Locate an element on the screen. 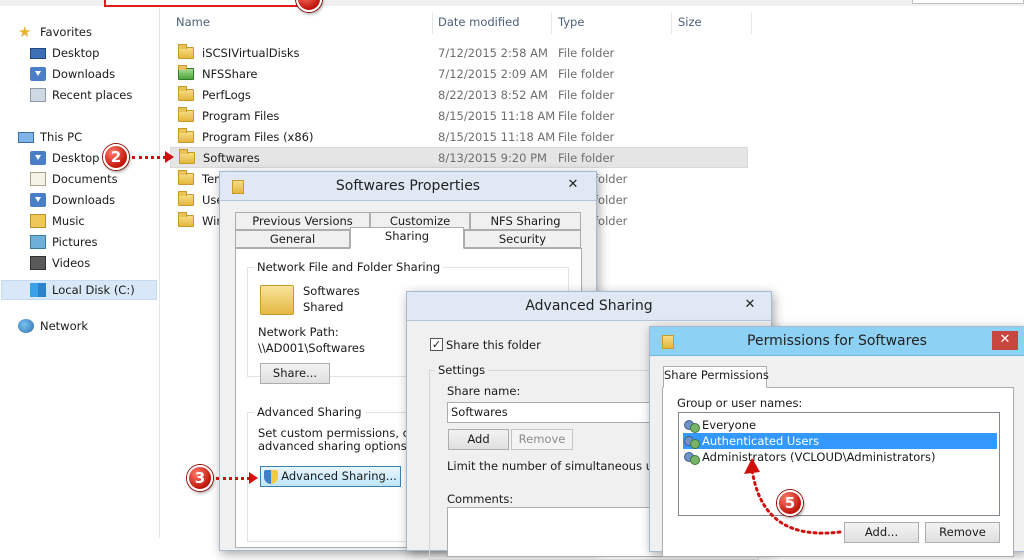 The height and width of the screenshot is (560, 1024). properties-title-bar: Softwares Properties ✕ is located at coordinates (408, 186).